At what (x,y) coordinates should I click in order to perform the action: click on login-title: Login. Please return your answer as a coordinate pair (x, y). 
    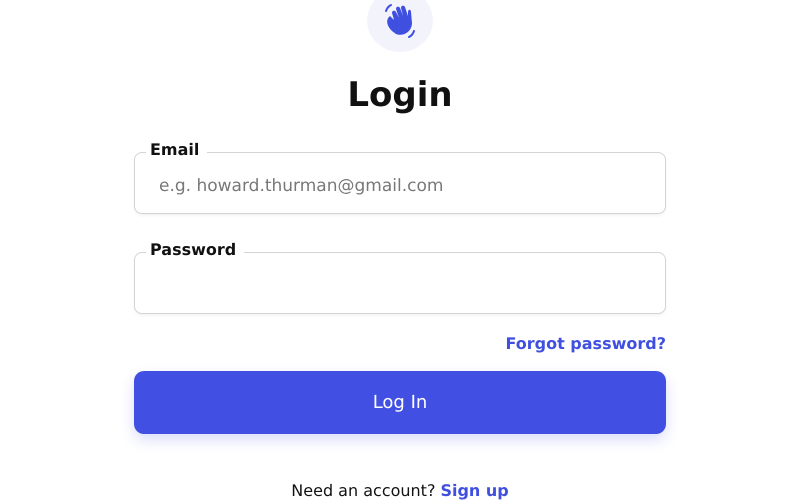
    Looking at the image, I should click on (400, 95).